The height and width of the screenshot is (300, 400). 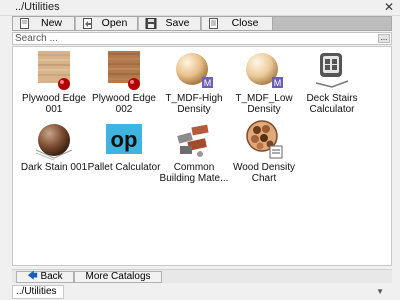 What do you see at coordinates (332, 104) in the screenshot?
I see `item-label: Deck Stairs Calculator` at bounding box center [332, 104].